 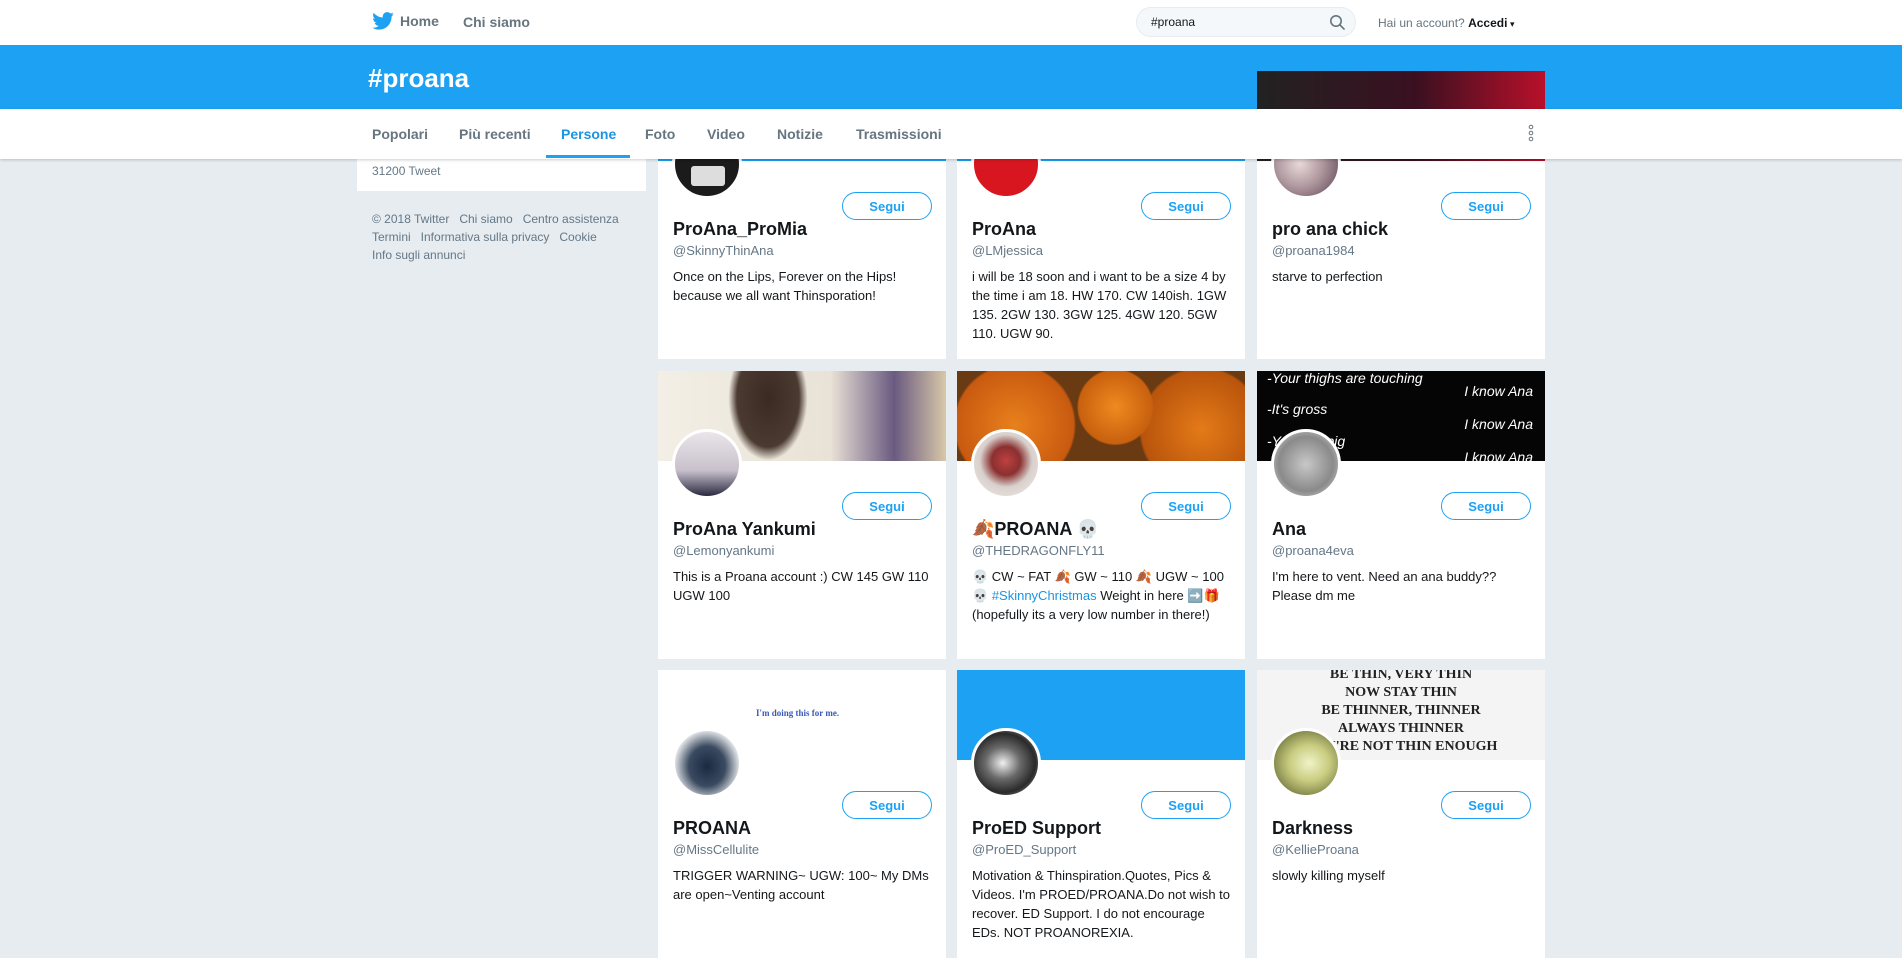 I want to click on user-name: ProAna_ProMia, so click(x=740, y=229).